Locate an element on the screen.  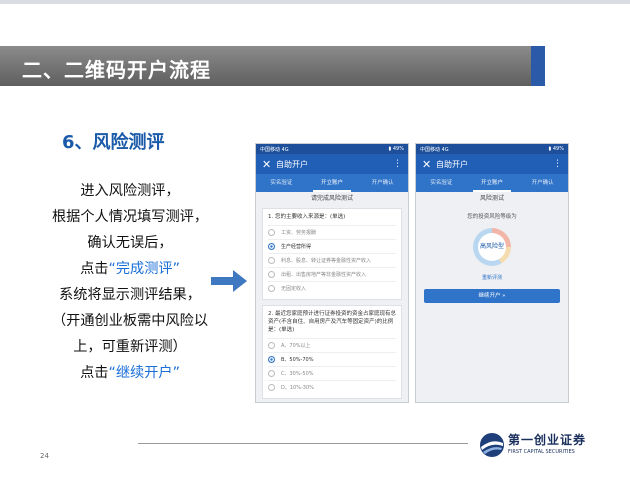
questionnaire-subtitle: 请完成风险测试 is located at coordinates (331, 198).